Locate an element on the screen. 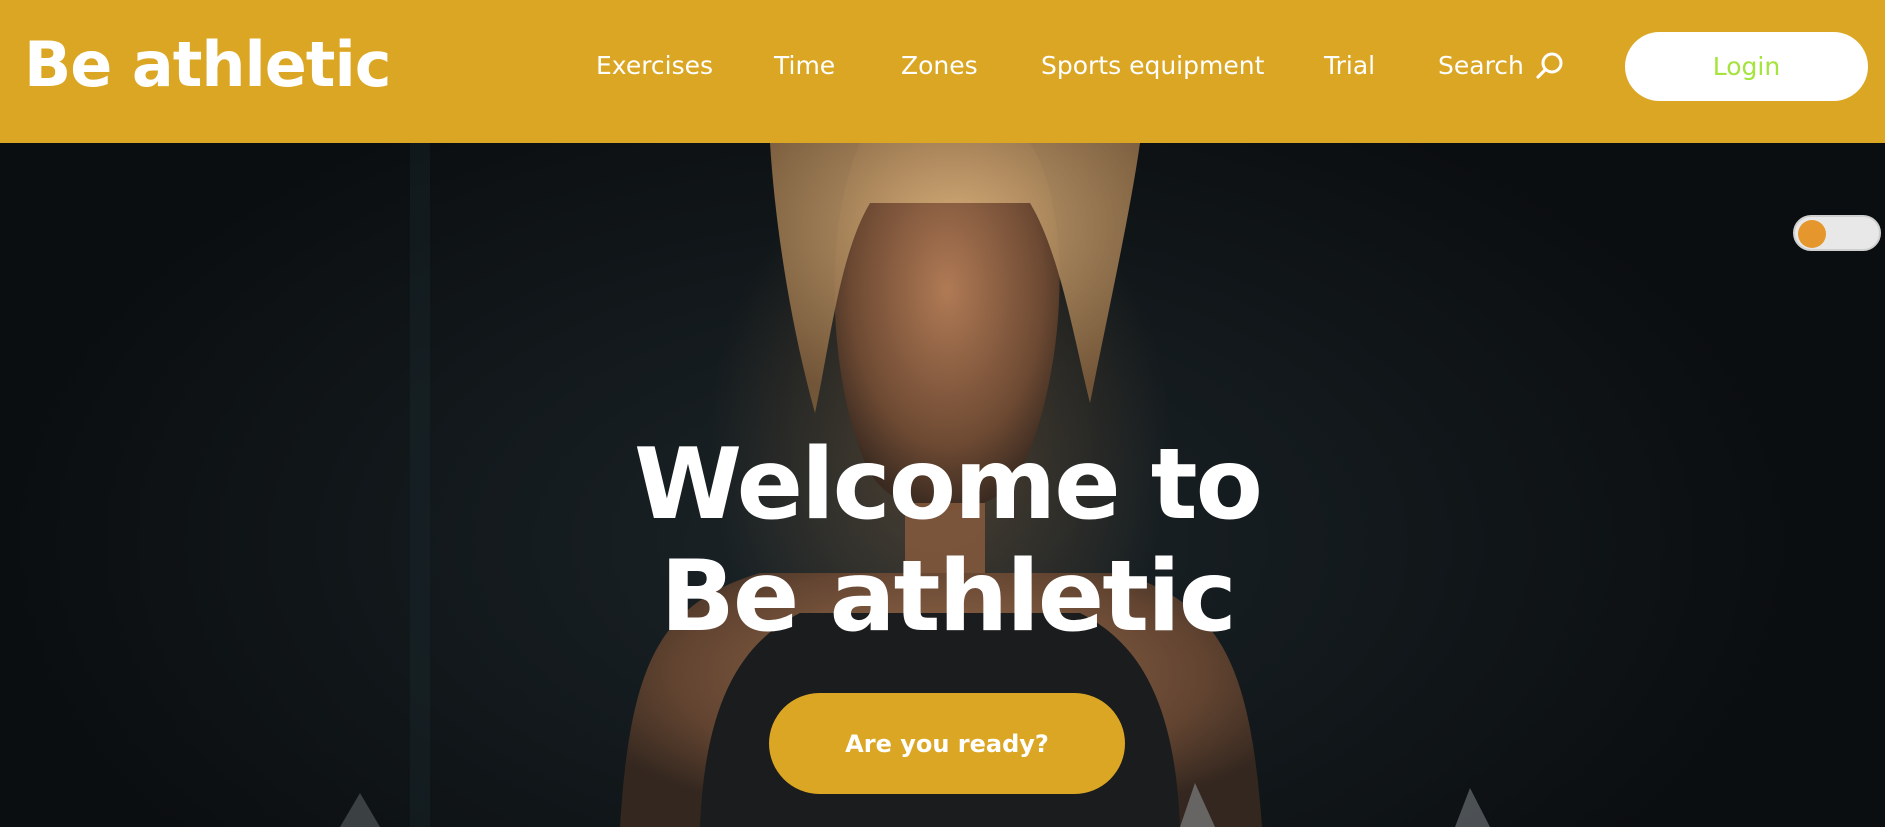  site-logo: Be athletic is located at coordinates (207, 65).